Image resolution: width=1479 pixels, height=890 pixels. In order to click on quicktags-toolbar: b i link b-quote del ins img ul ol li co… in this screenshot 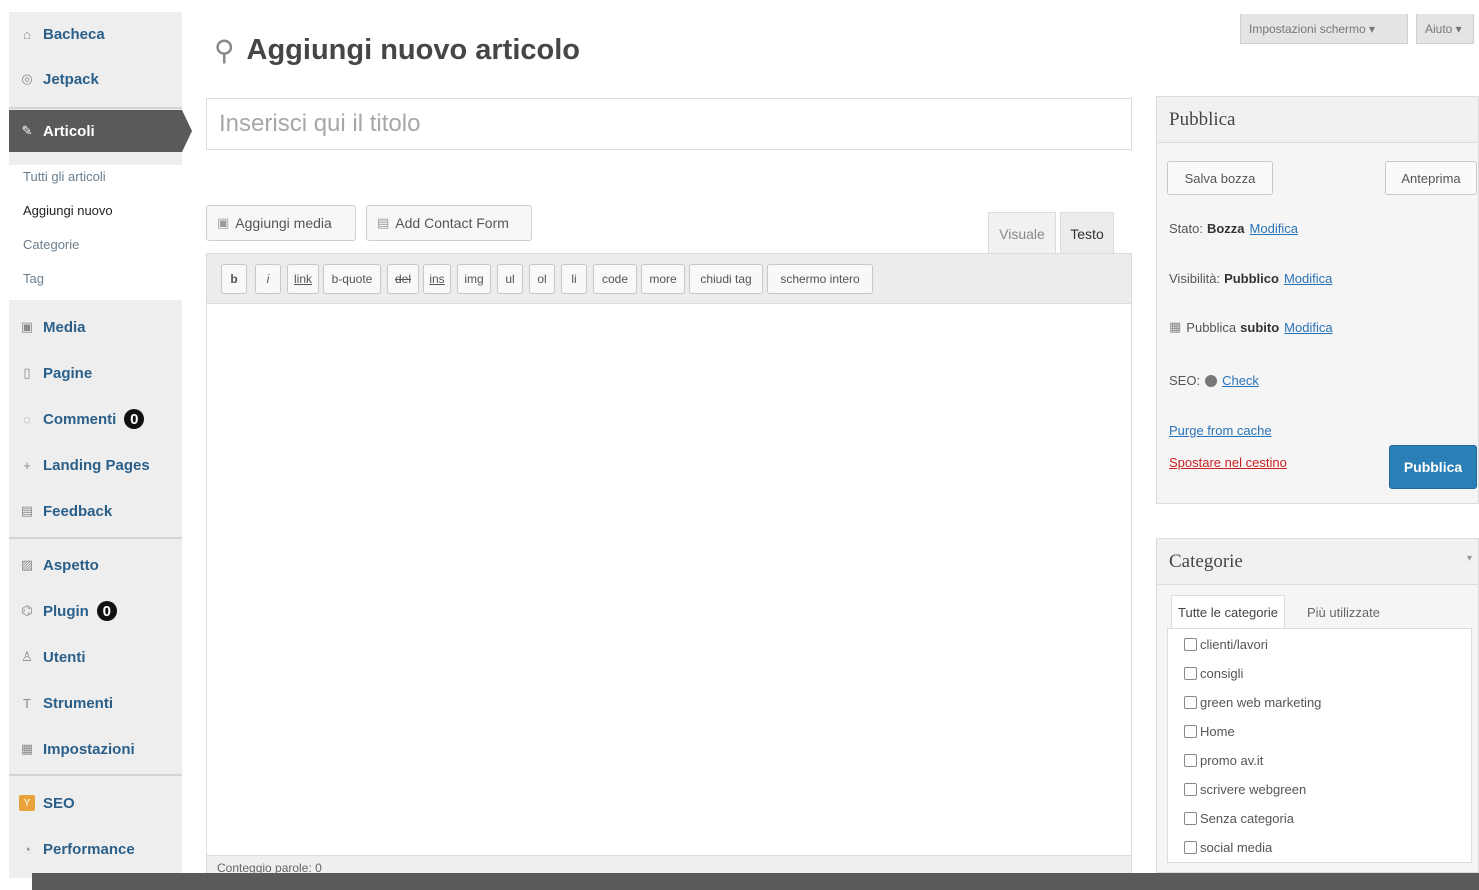, I will do `click(669, 279)`.